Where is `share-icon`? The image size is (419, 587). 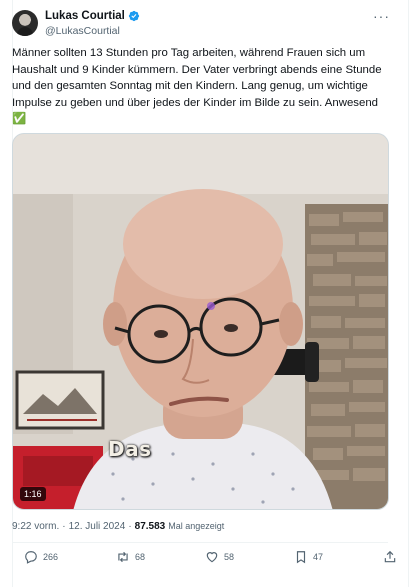
share-icon is located at coordinates (390, 556).